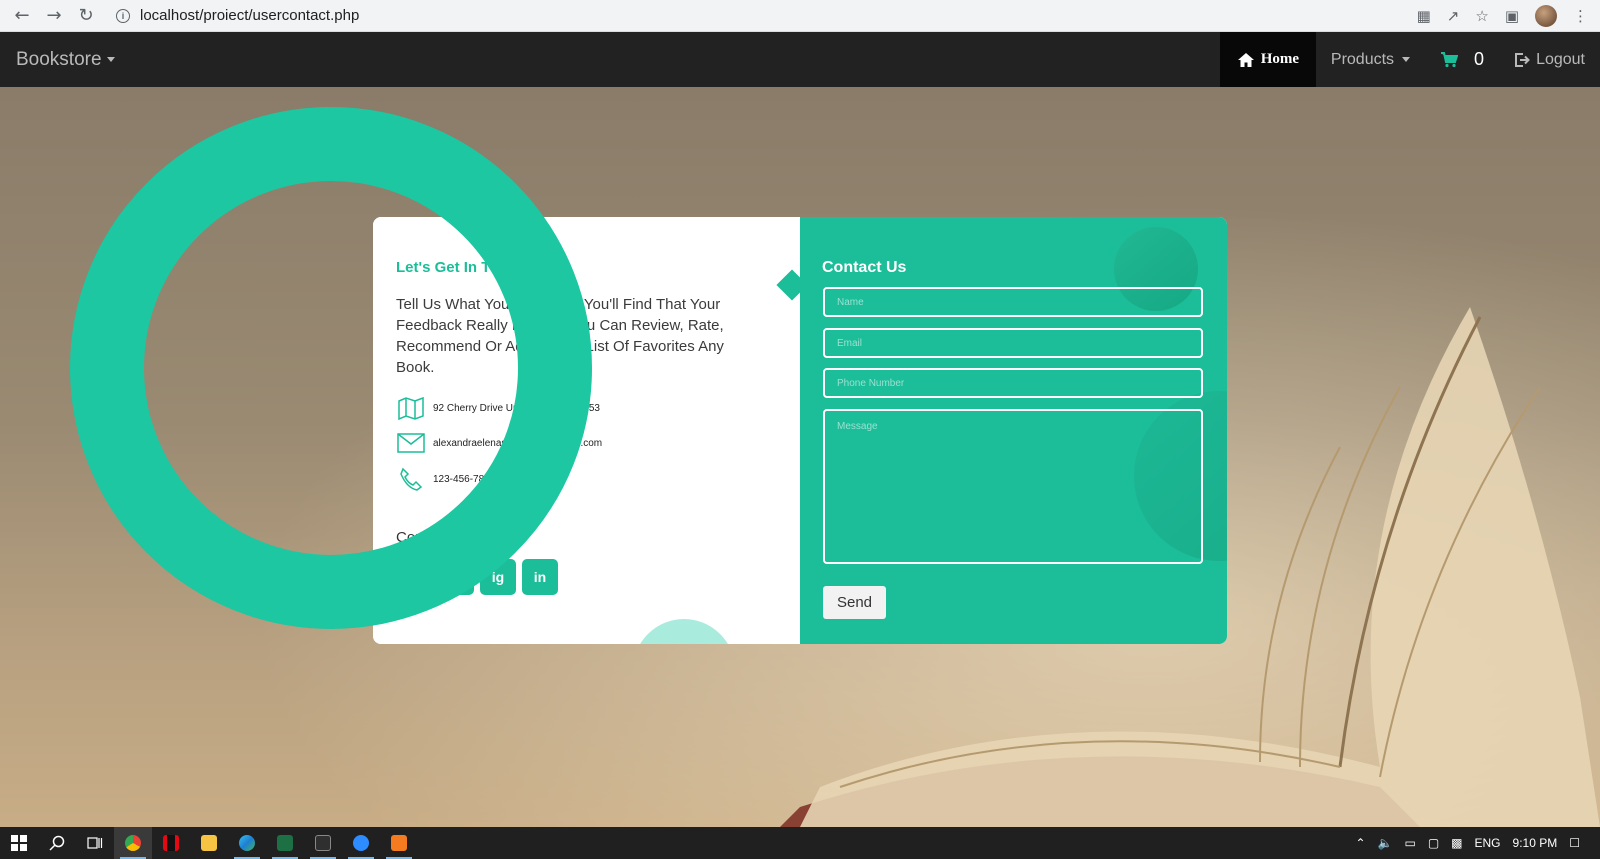 Image resolution: width=1600 pixels, height=859 pixels. Describe the element at coordinates (86, 16) in the screenshot. I see `reload-icon: ↻` at that location.